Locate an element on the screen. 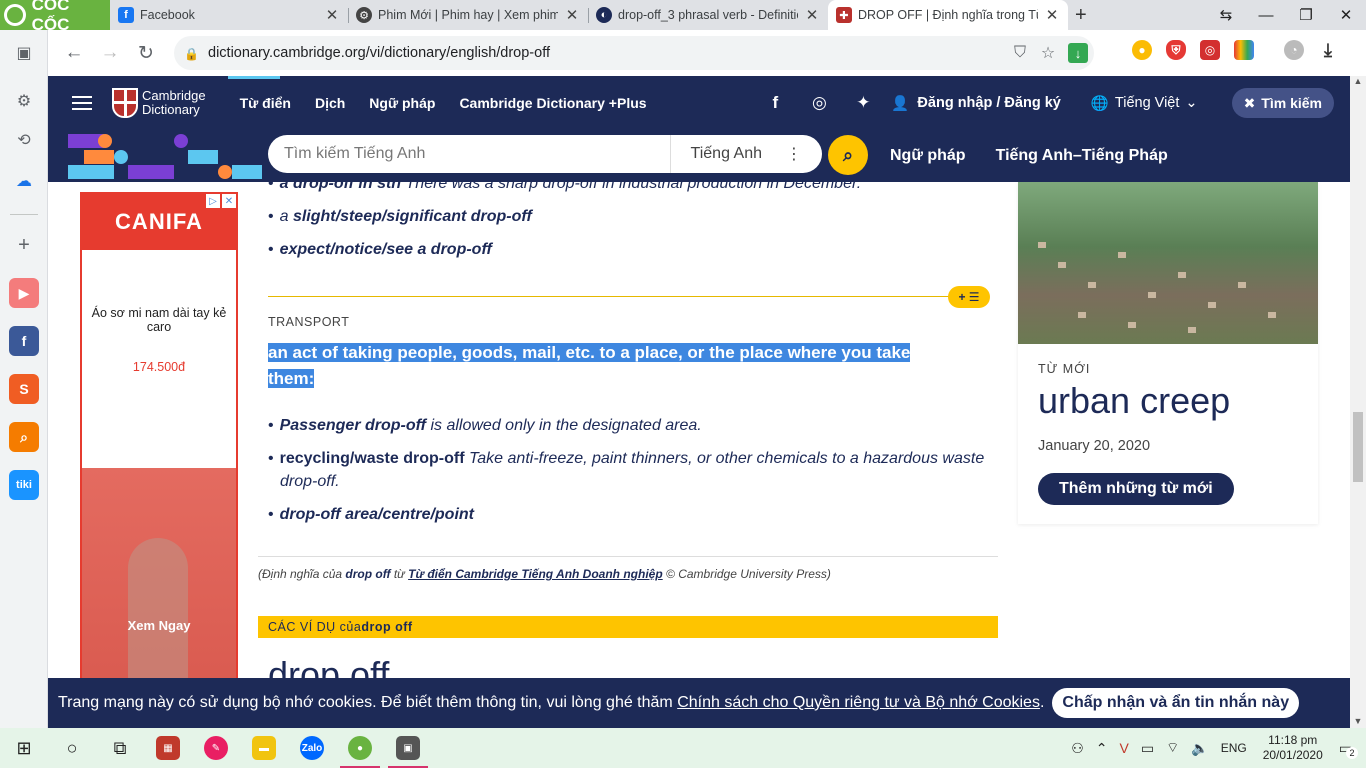  search-field: Tìm kiếm Tiếng Anh Tiếng Anh ⋮ is located at coordinates (545, 154).